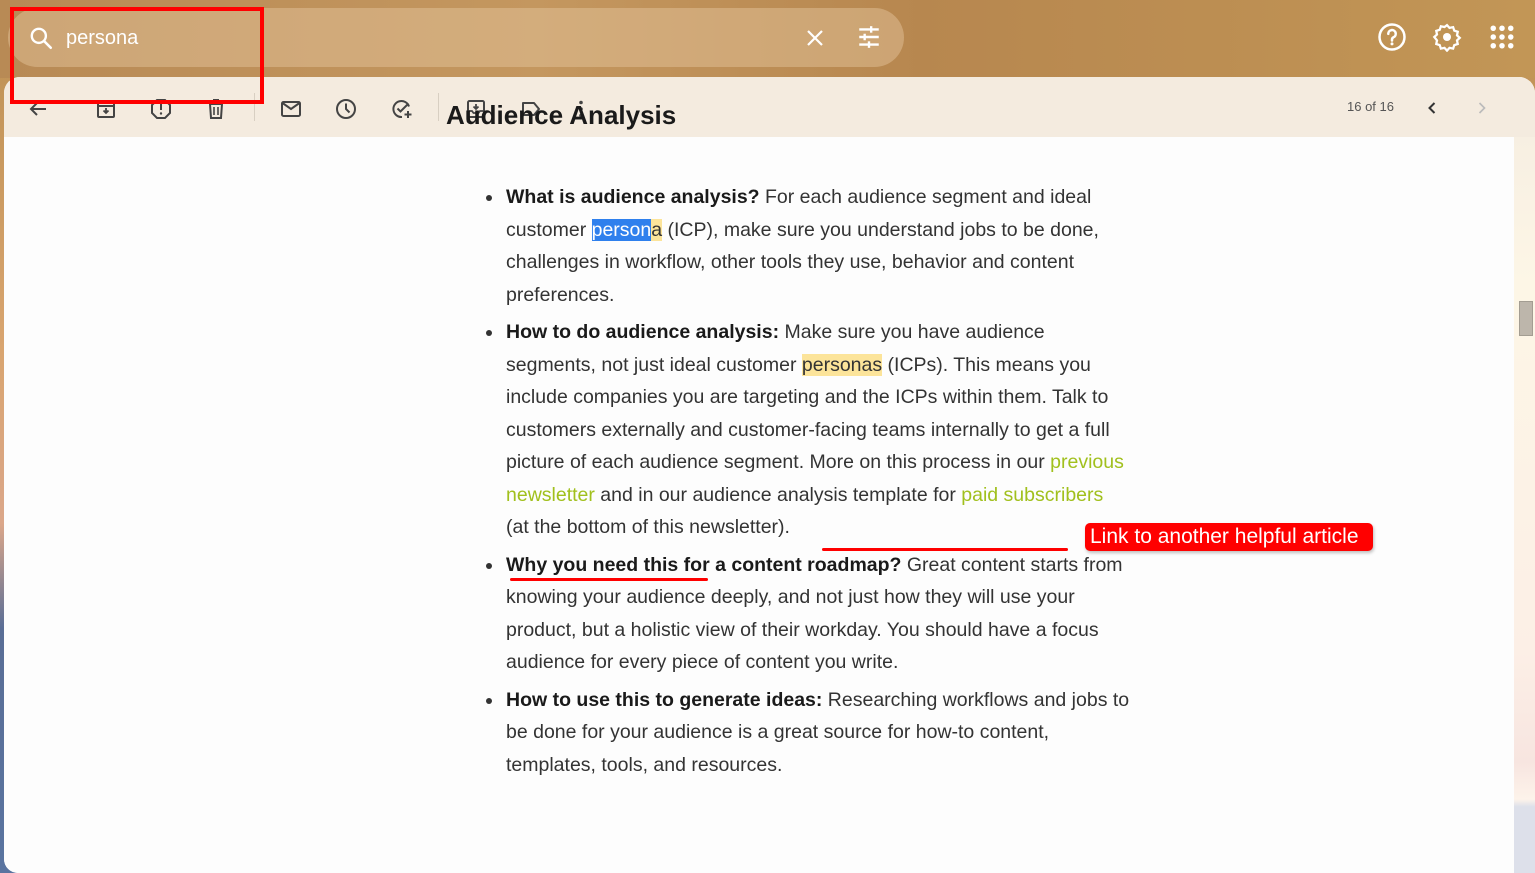  Describe the element at coordinates (41, 38) in the screenshot. I see `search-icon` at that location.